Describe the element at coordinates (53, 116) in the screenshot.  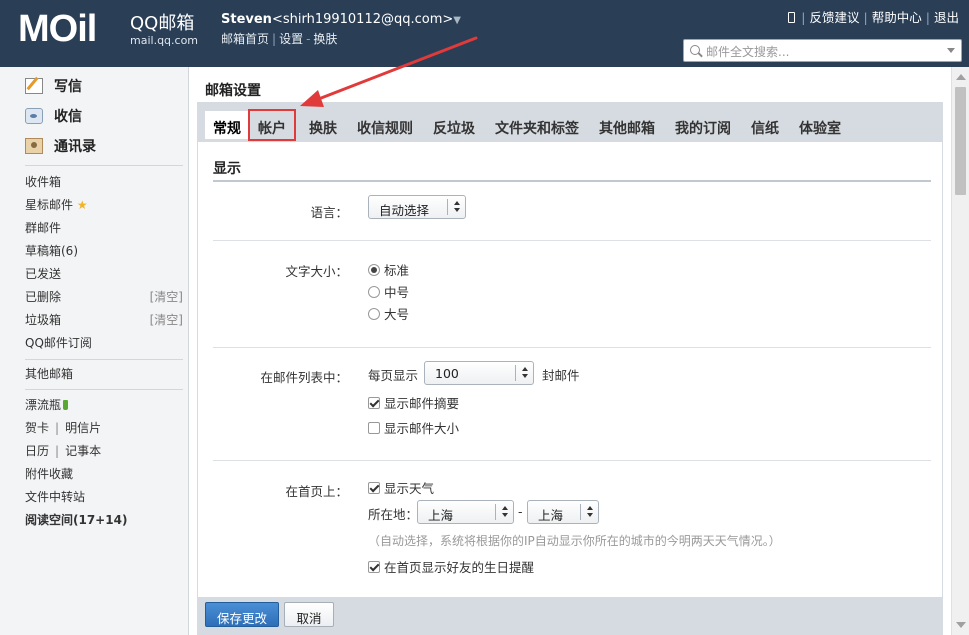
I see `inbox-check-button: 收信` at that location.